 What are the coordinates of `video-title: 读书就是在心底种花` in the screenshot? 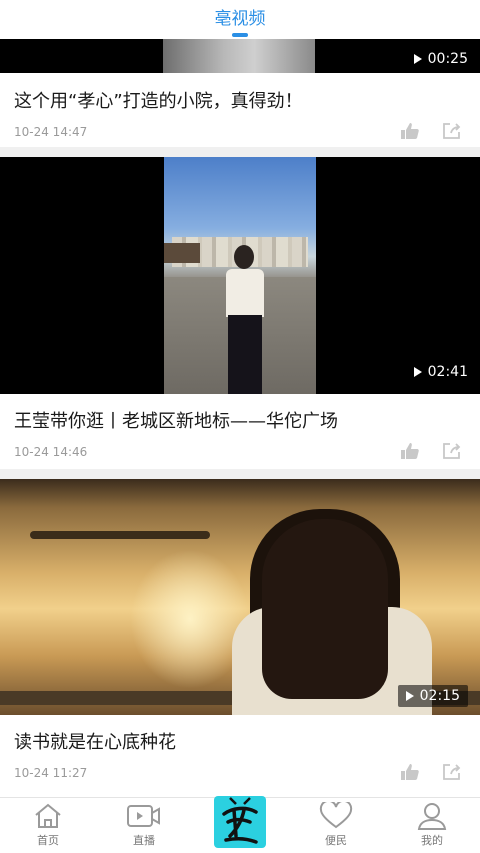 It's located at (95, 741).